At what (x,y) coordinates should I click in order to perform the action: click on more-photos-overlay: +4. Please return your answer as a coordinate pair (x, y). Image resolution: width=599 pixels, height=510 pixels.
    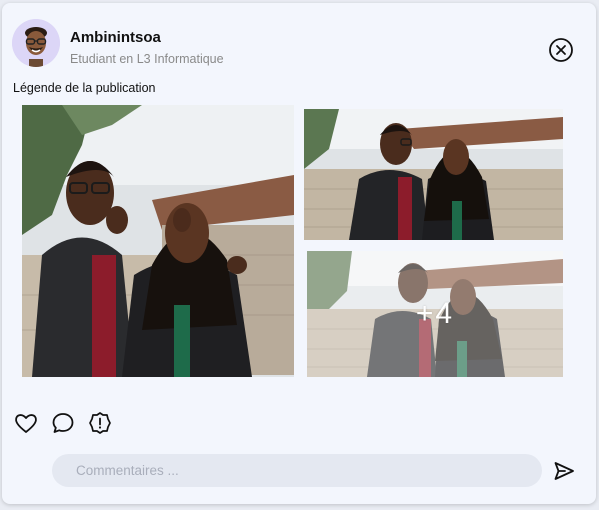
    Looking at the image, I should click on (435, 314).